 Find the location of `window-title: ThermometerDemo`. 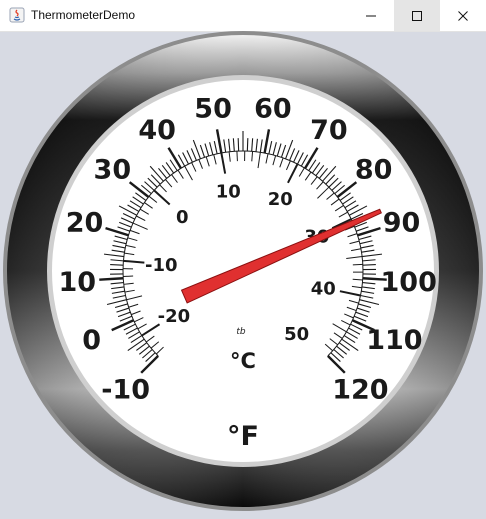

window-title: ThermometerDemo is located at coordinates (83, 15).